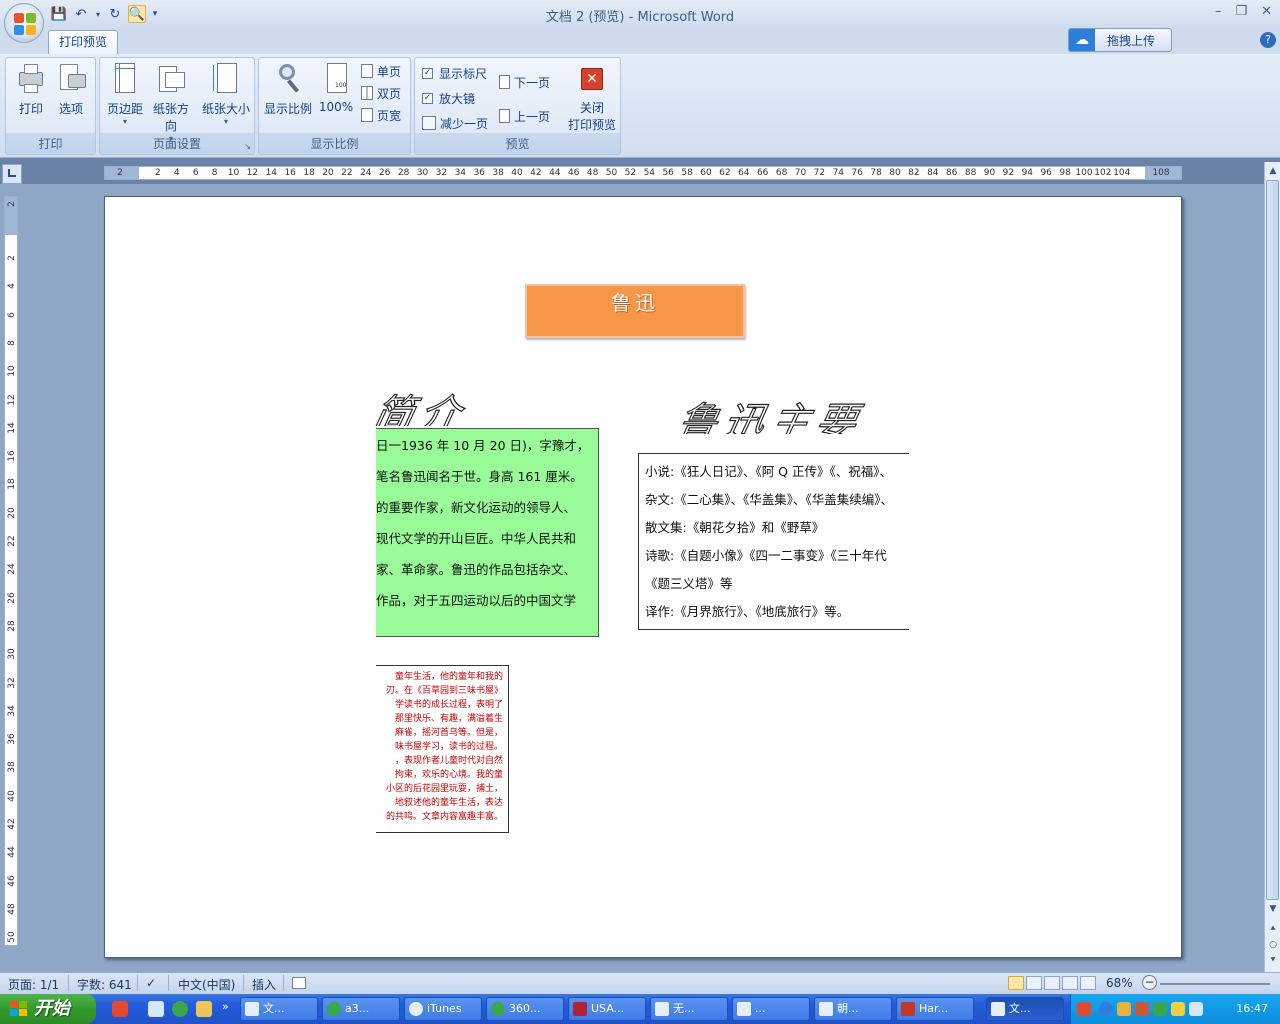  What do you see at coordinates (416, 1009) in the screenshot?
I see `itunes-icon` at bounding box center [416, 1009].